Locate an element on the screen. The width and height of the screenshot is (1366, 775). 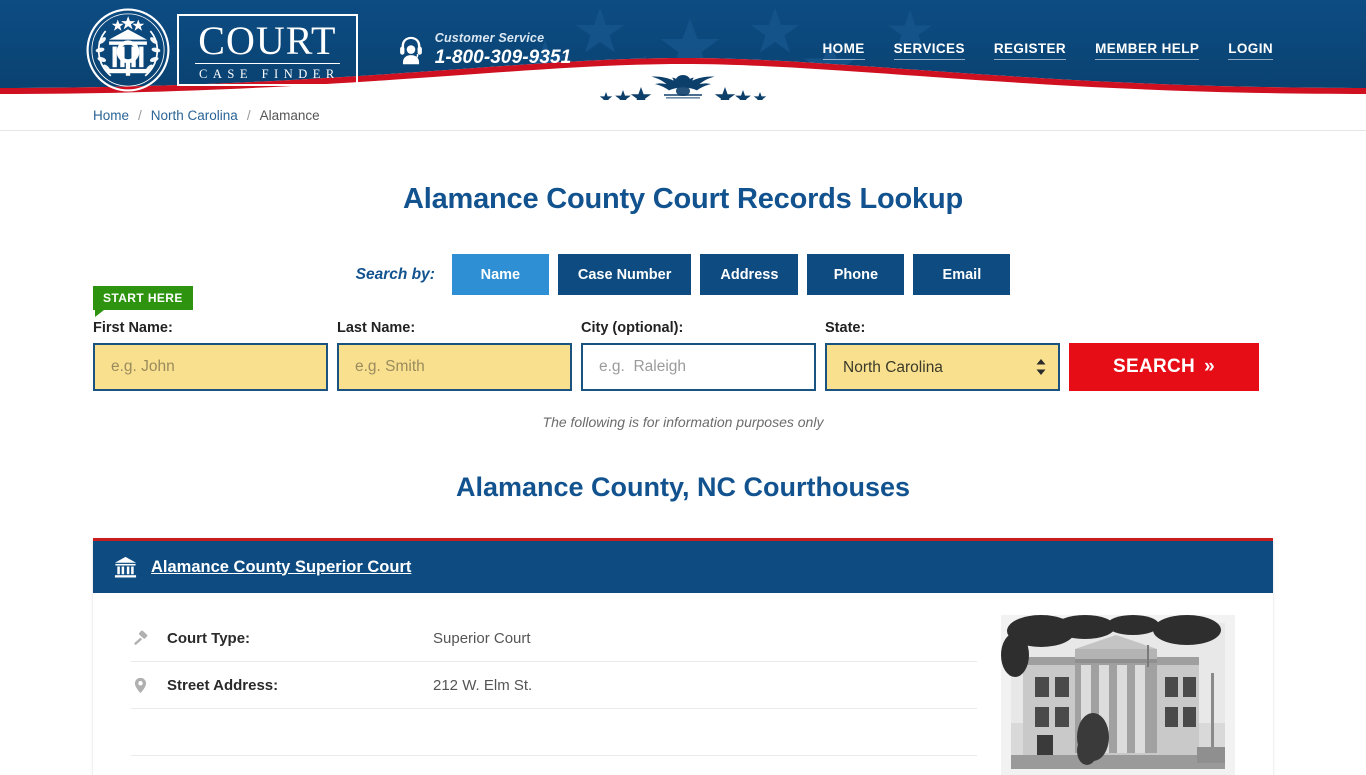
courthouse-bank-icon is located at coordinates (125, 566).